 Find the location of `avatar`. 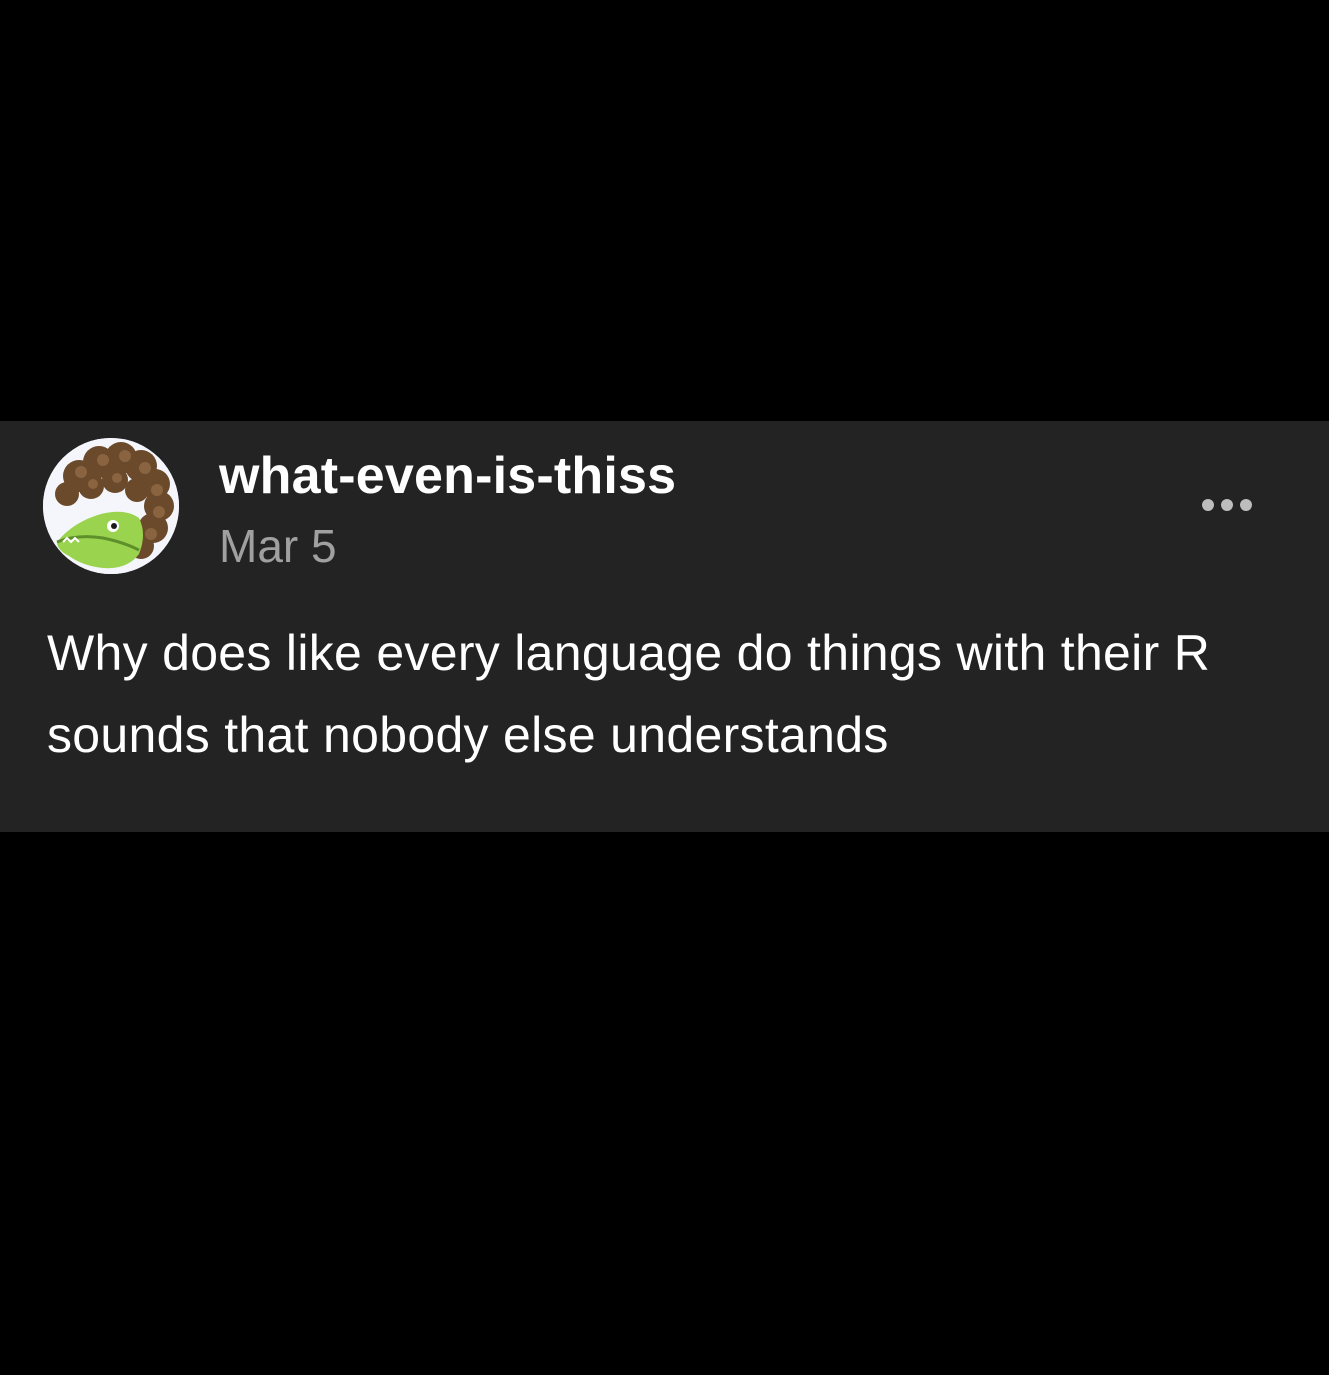

avatar is located at coordinates (111, 506).